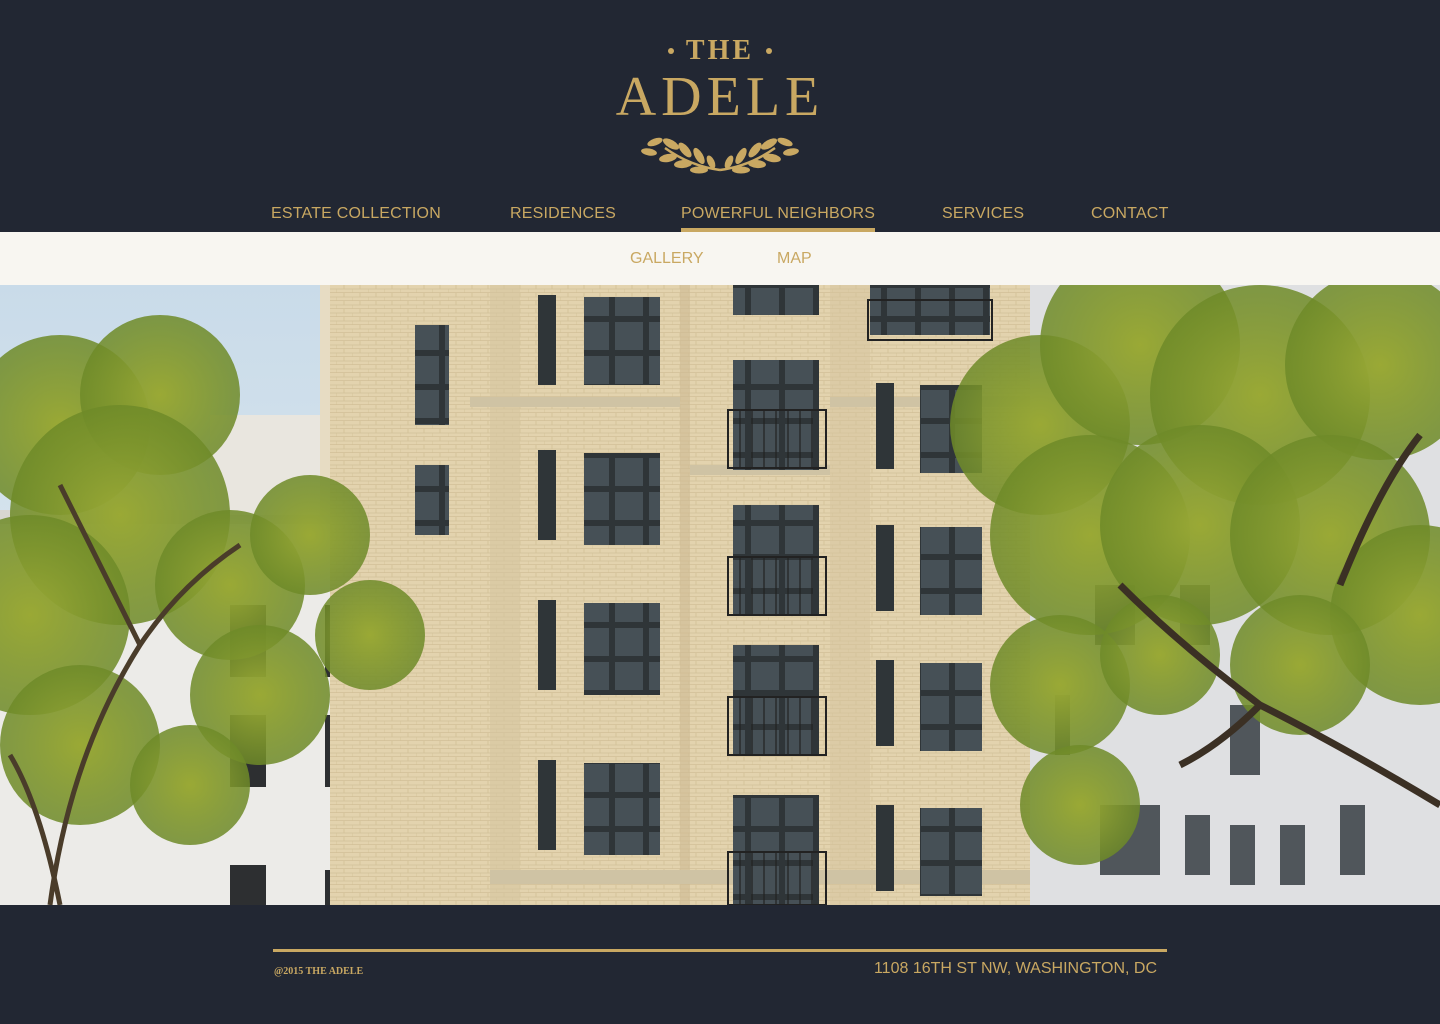 This screenshot has height=1024, width=1440. I want to click on logo-dot-left, so click(670, 50).